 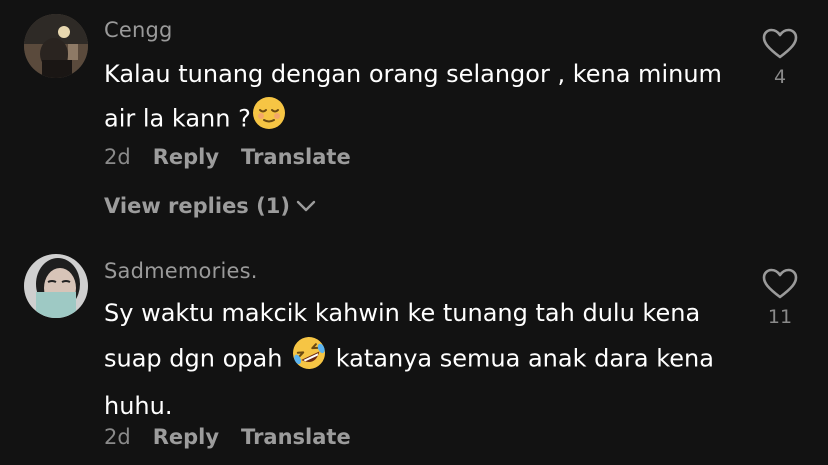 I want to click on username: Sadmemories., so click(x=181, y=271).